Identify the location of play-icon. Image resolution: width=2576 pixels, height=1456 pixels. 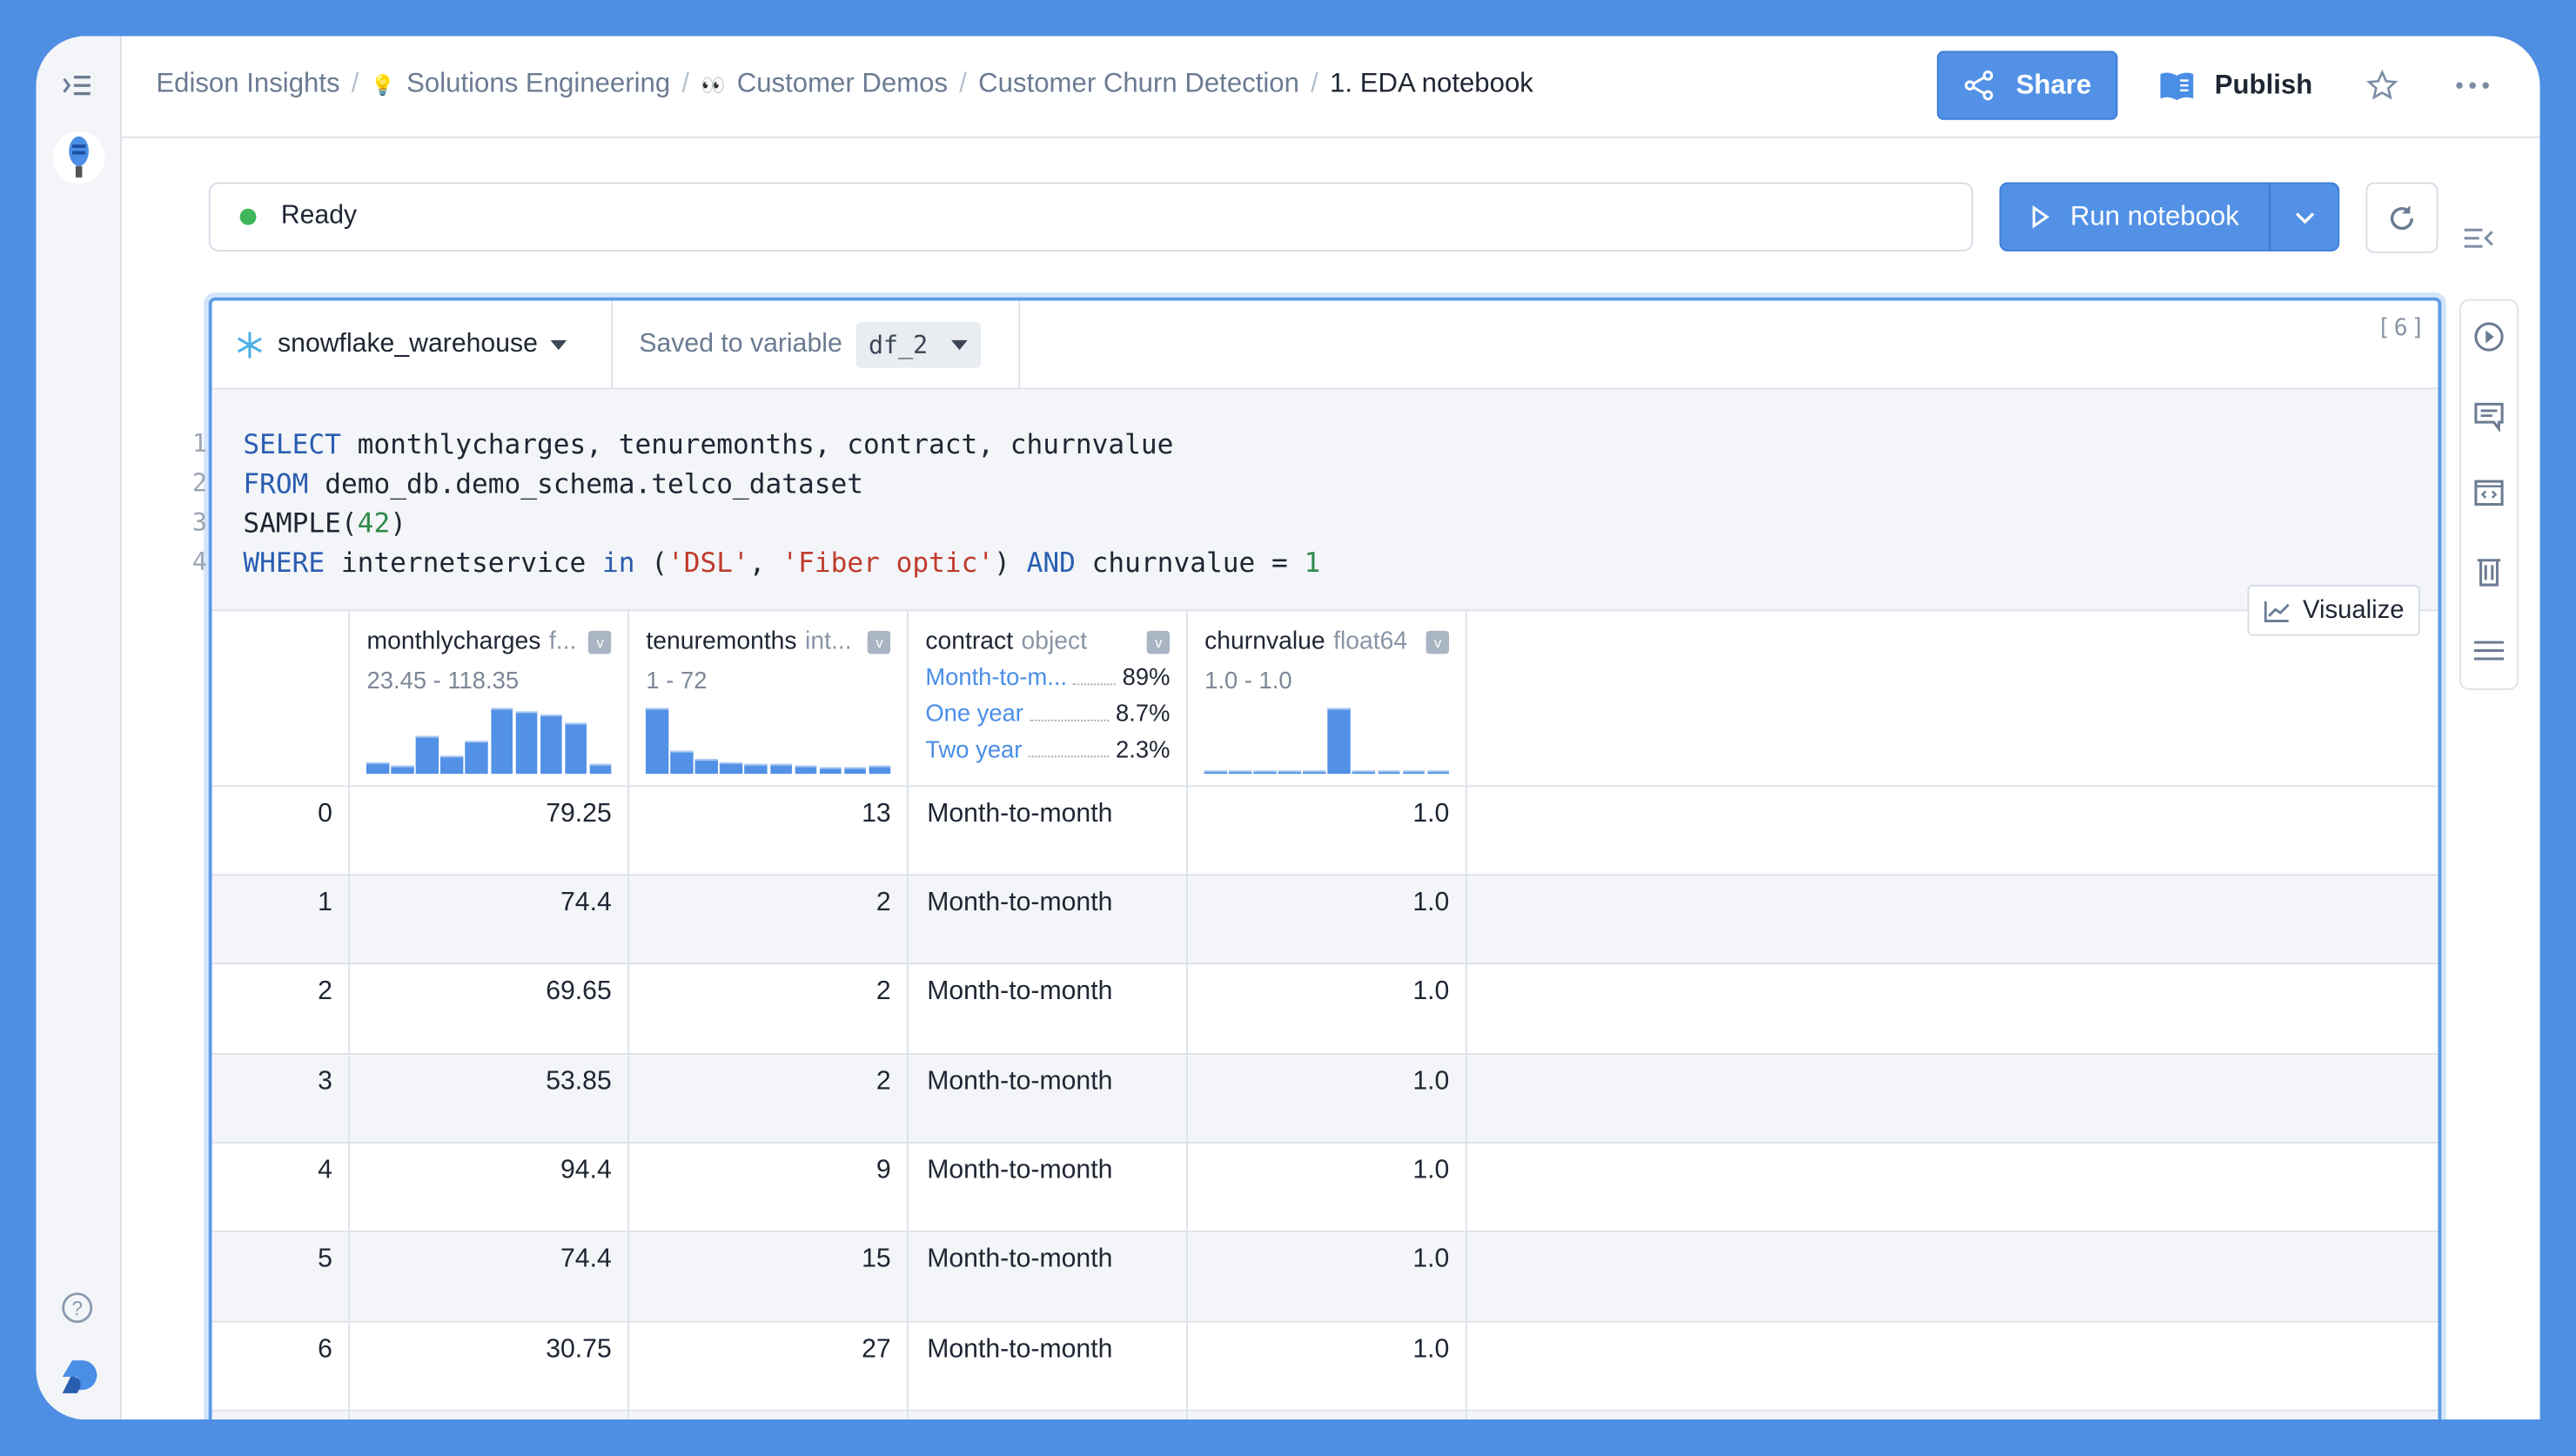
(2041, 217).